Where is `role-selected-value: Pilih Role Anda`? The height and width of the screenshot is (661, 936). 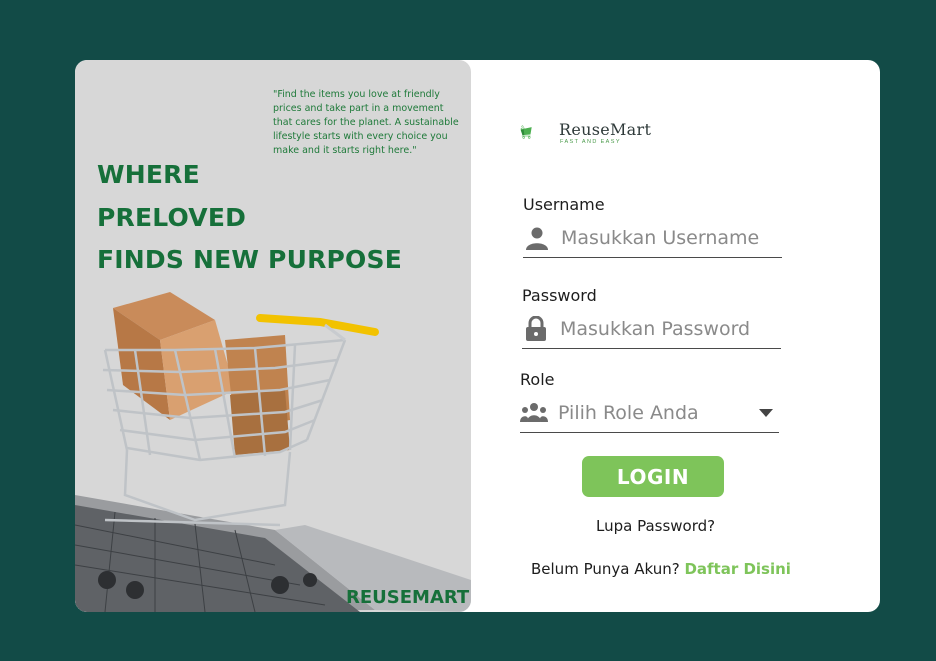
role-selected-value: Pilih Role Anda is located at coordinates (628, 412).